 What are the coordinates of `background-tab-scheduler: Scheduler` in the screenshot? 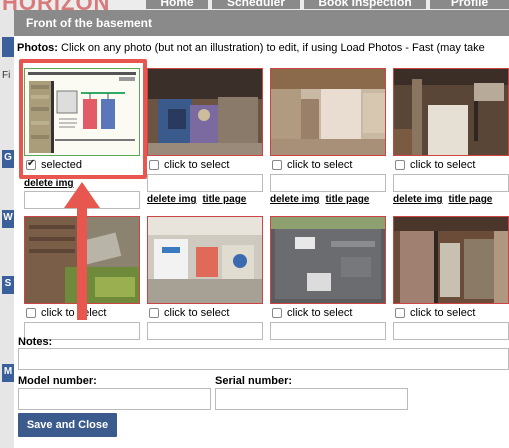 It's located at (256, 4).